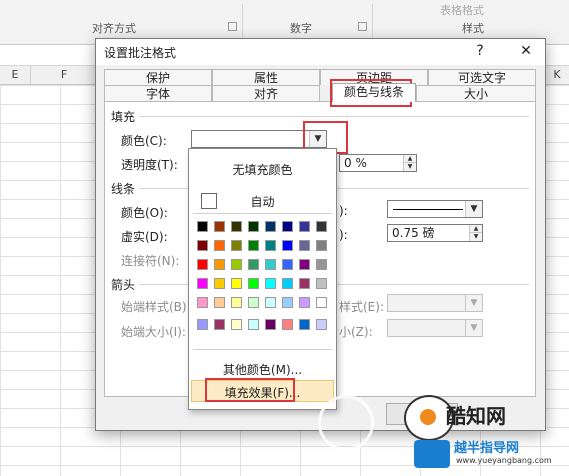 This screenshot has width=569, height=476. I want to click on close-button: ✕, so click(526, 51).